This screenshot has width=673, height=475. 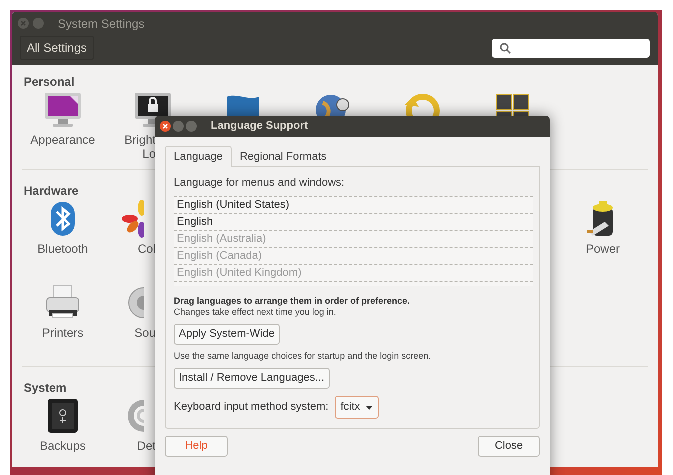 I want to click on search-icon, so click(x=505, y=48).